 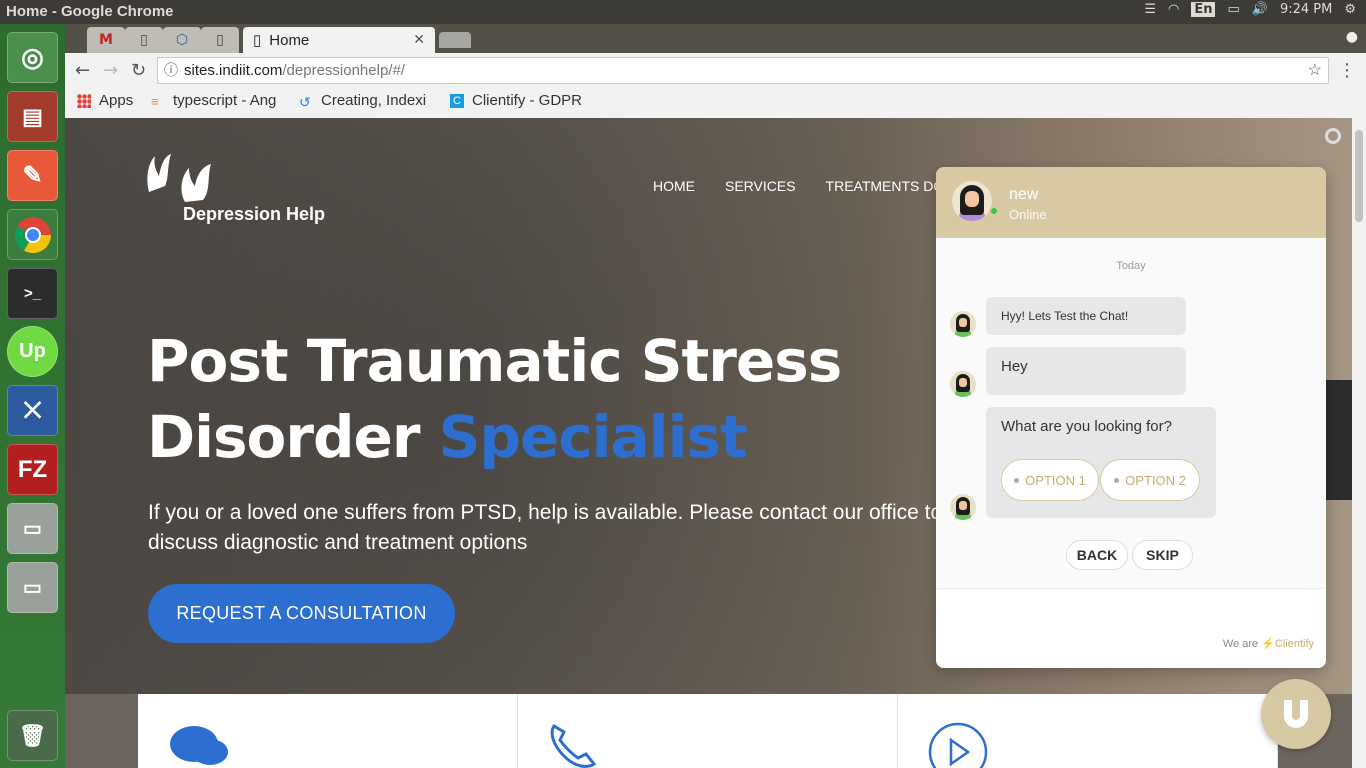 I want to click on filezilla-icon: FZ, so click(x=32, y=469).